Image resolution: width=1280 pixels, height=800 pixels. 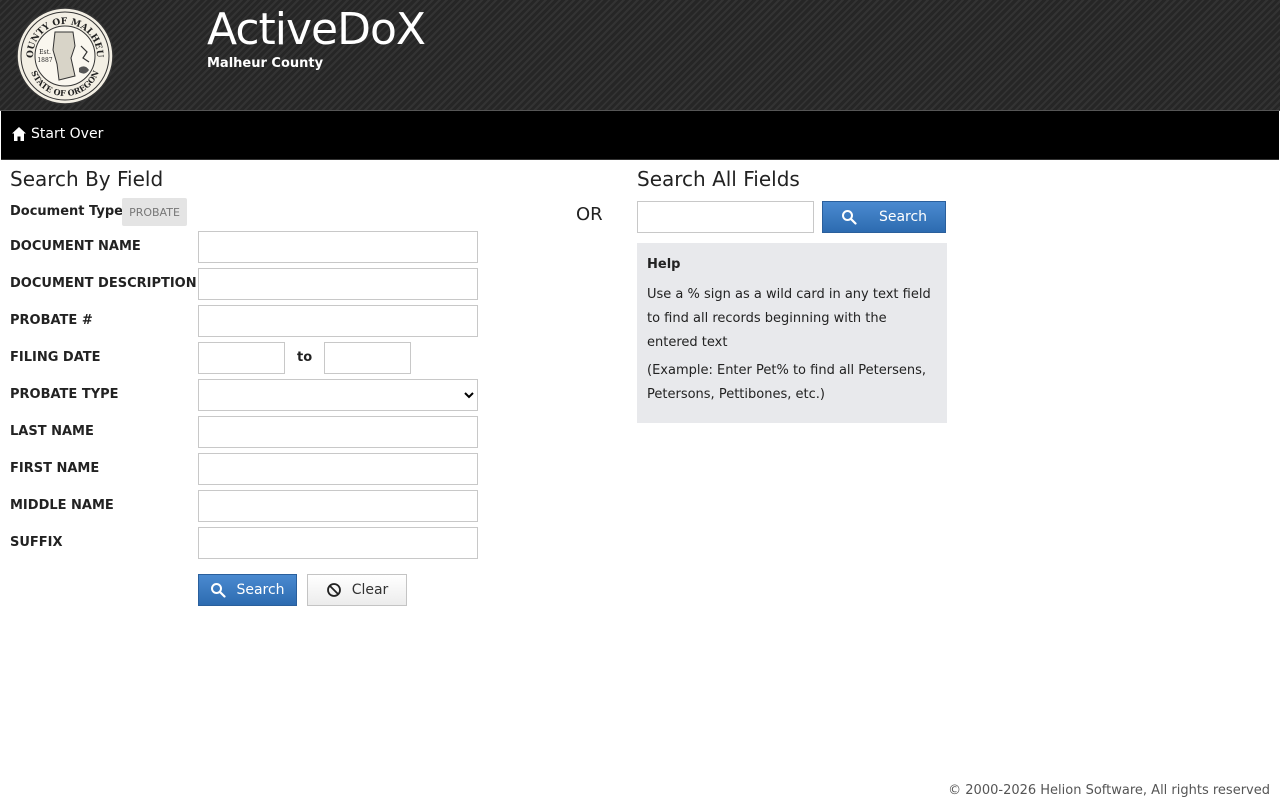 I want to click on middle-name-input, so click(x=338, y=506).